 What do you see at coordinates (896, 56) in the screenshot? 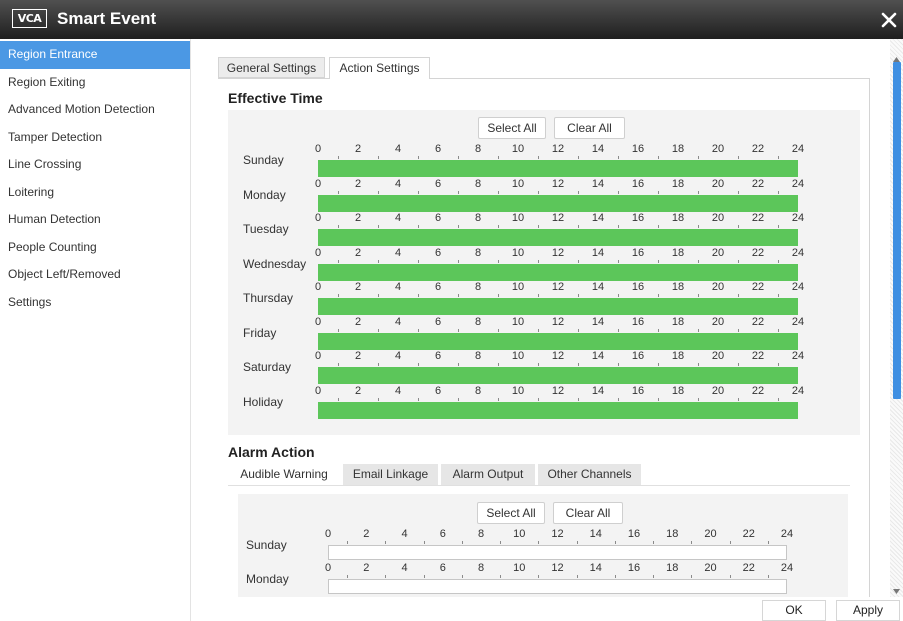
I see `chevron-up-icon` at bounding box center [896, 56].